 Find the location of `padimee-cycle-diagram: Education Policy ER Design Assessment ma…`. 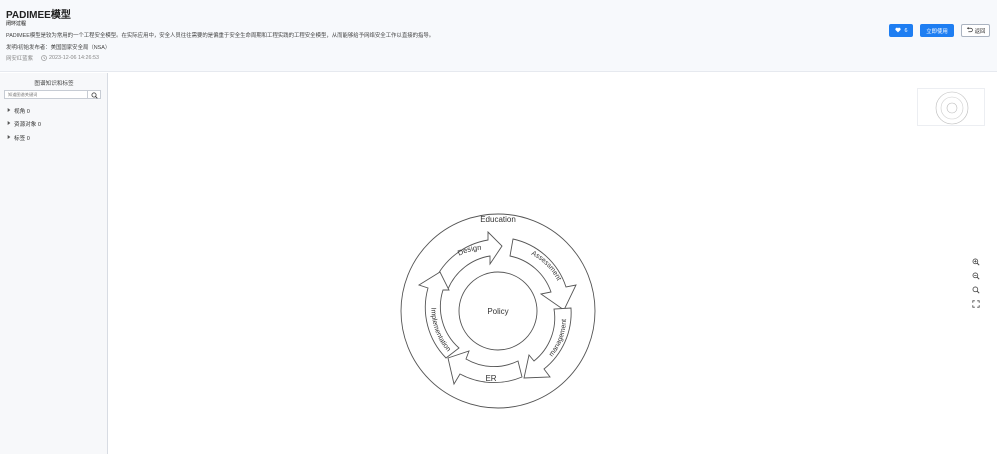

padimee-cycle-diagram: Education Policy ER Design Assessment ma… is located at coordinates (498, 311).